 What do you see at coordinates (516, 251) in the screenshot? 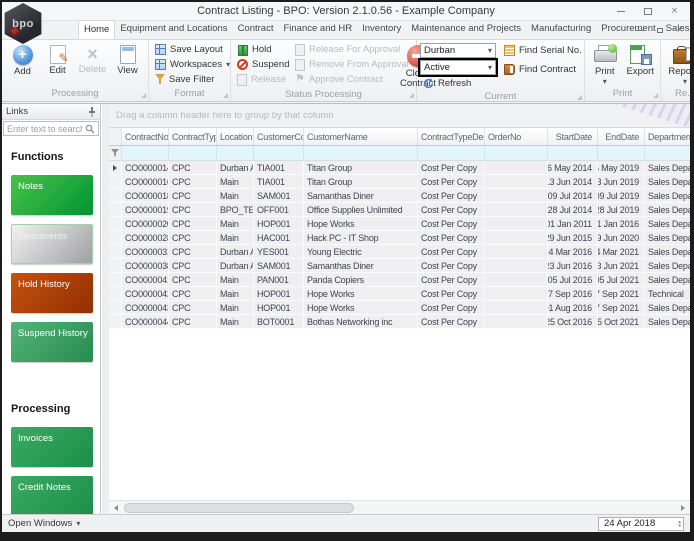
I see `cell-orderno` at bounding box center [516, 251].